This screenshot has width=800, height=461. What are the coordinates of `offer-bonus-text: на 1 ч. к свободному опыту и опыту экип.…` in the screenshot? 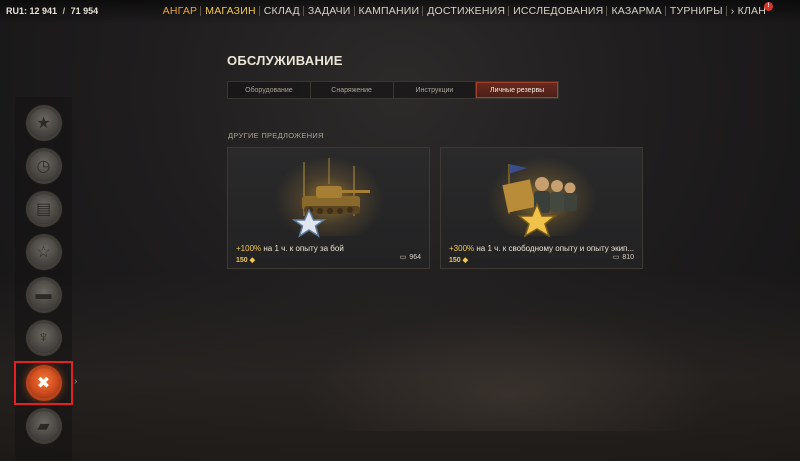 It's located at (554, 248).